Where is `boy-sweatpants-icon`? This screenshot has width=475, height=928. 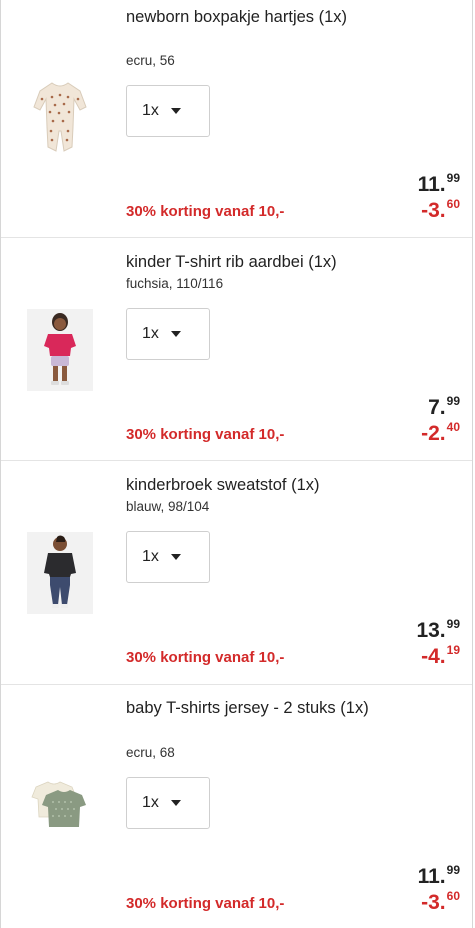
boy-sweatpants-icon is located at coordinates (60, 571).